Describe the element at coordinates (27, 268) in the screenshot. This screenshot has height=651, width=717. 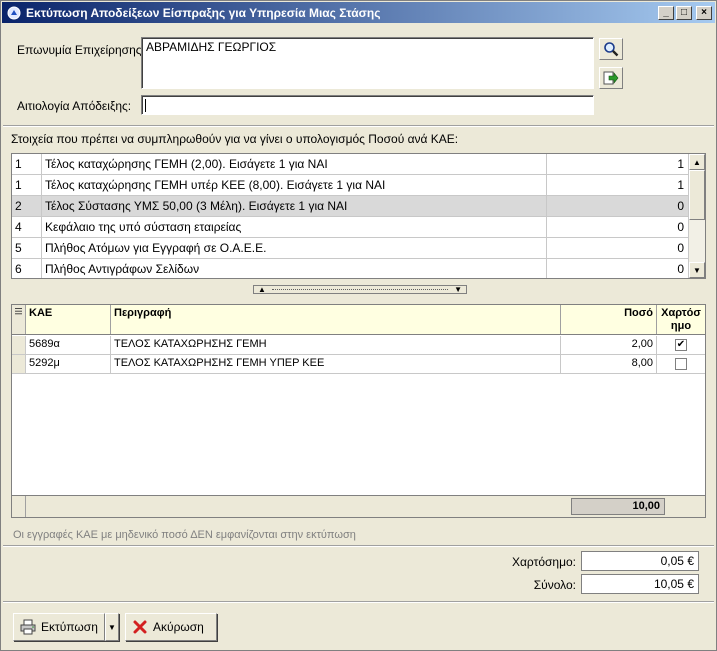
I see `row-number: 6` at that location.